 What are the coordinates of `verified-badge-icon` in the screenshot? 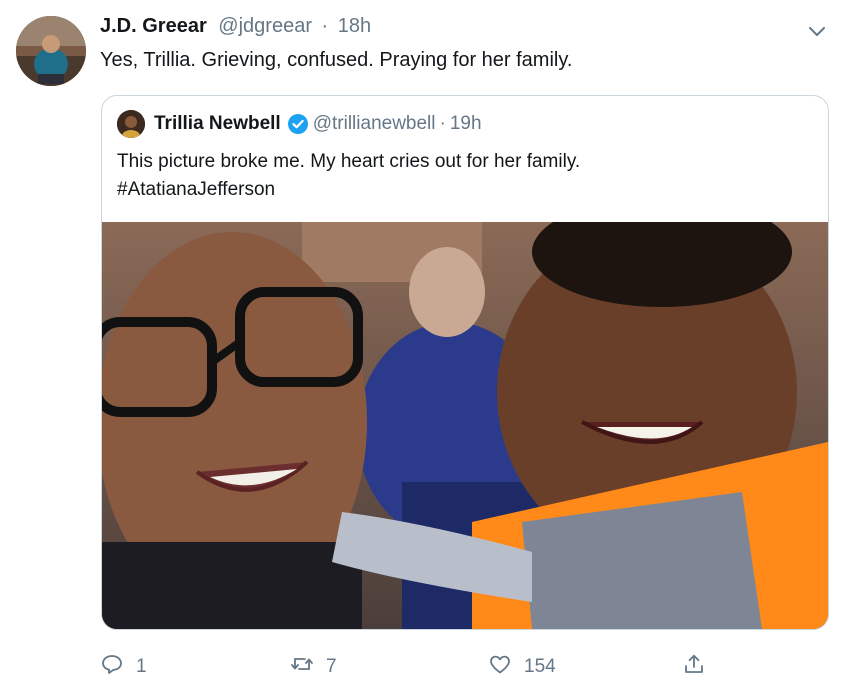 It's located at (298, 124).